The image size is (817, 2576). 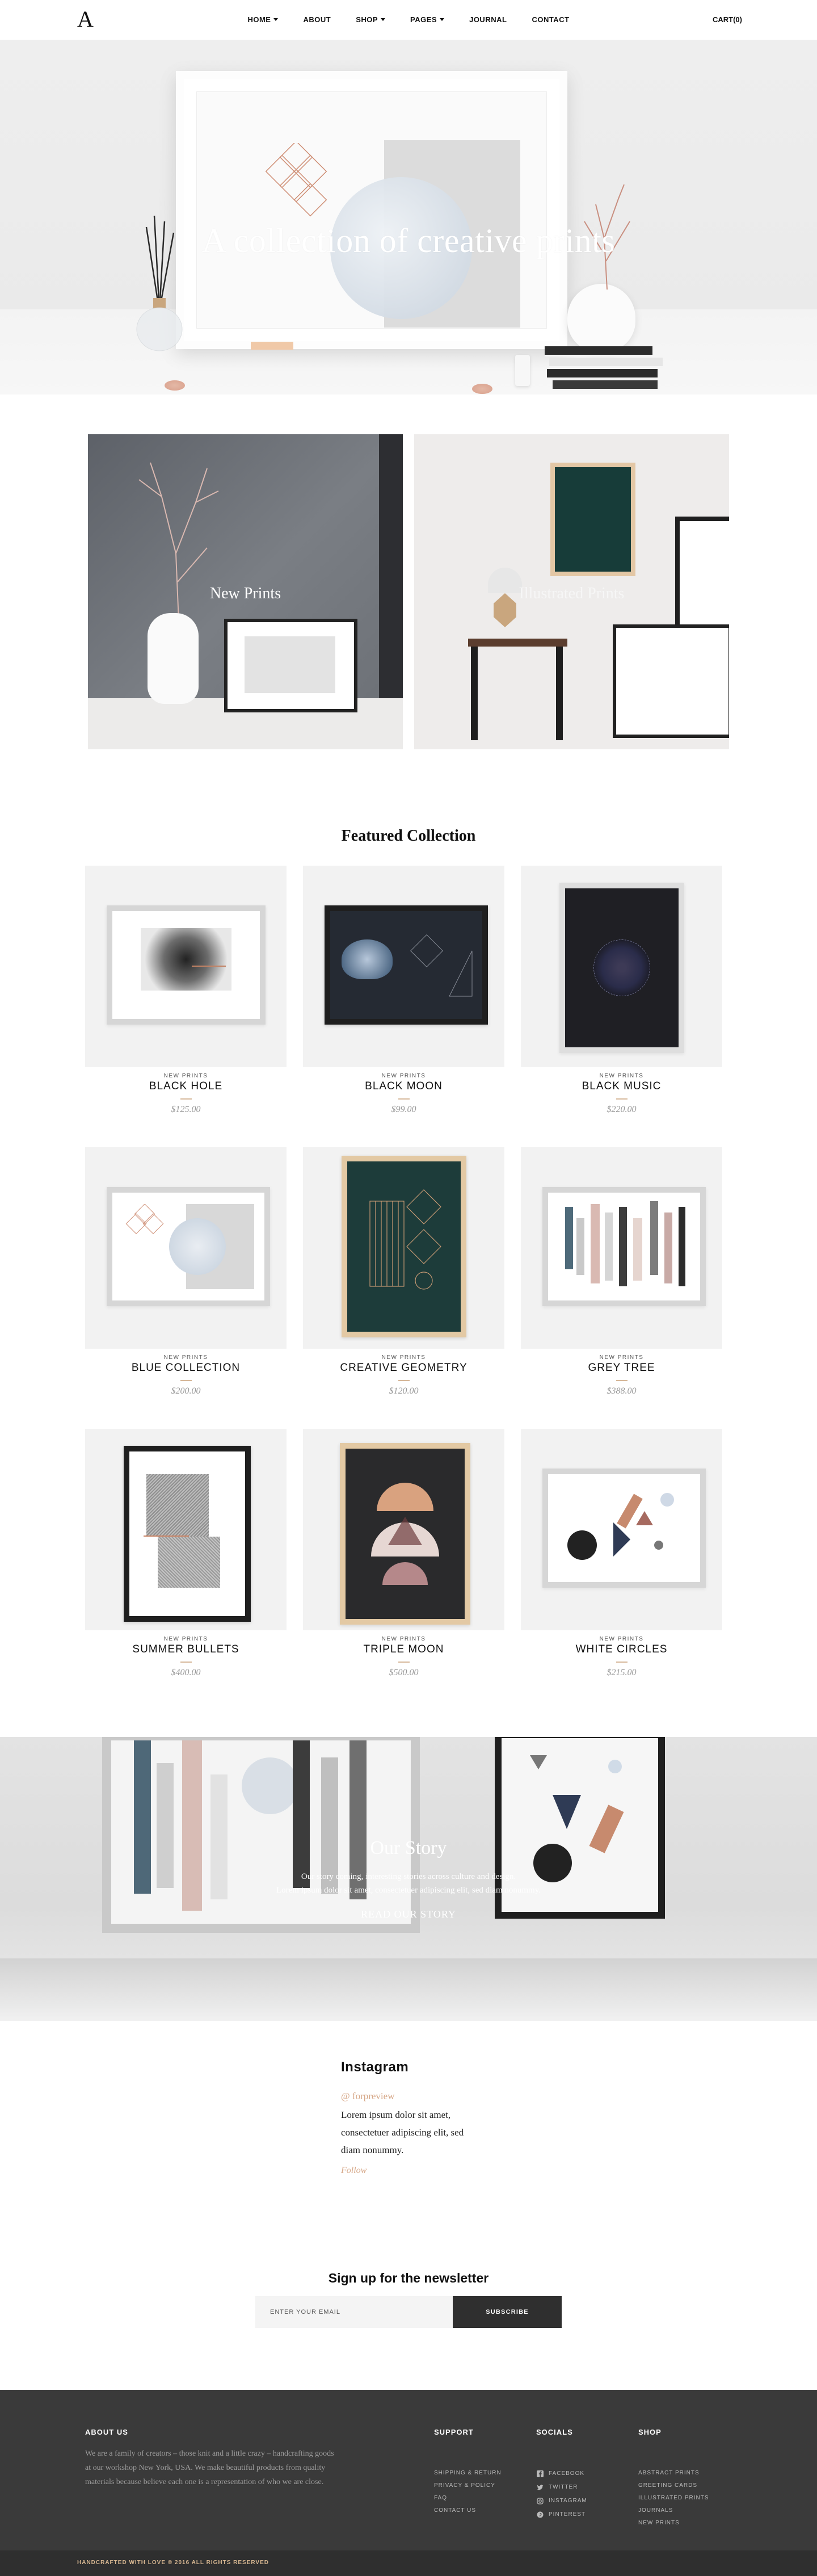 I want to click on product-name: TRIPLE MOON, so click(x=403, y=1650).